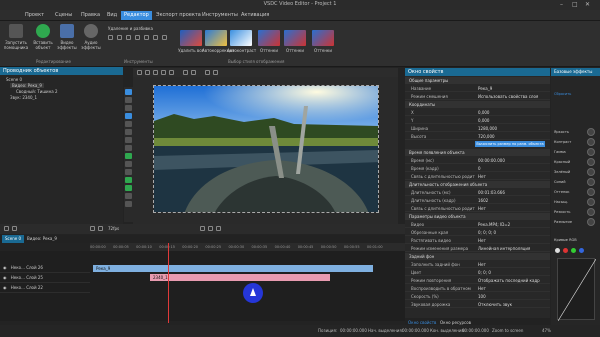 Image resolution: width=600 pixels, height=337 pixels. What do you see at coordinates (509, 280) in the screenshot?
I see `property-value: Отображать последний кадр` at bounding box center [509, 280].